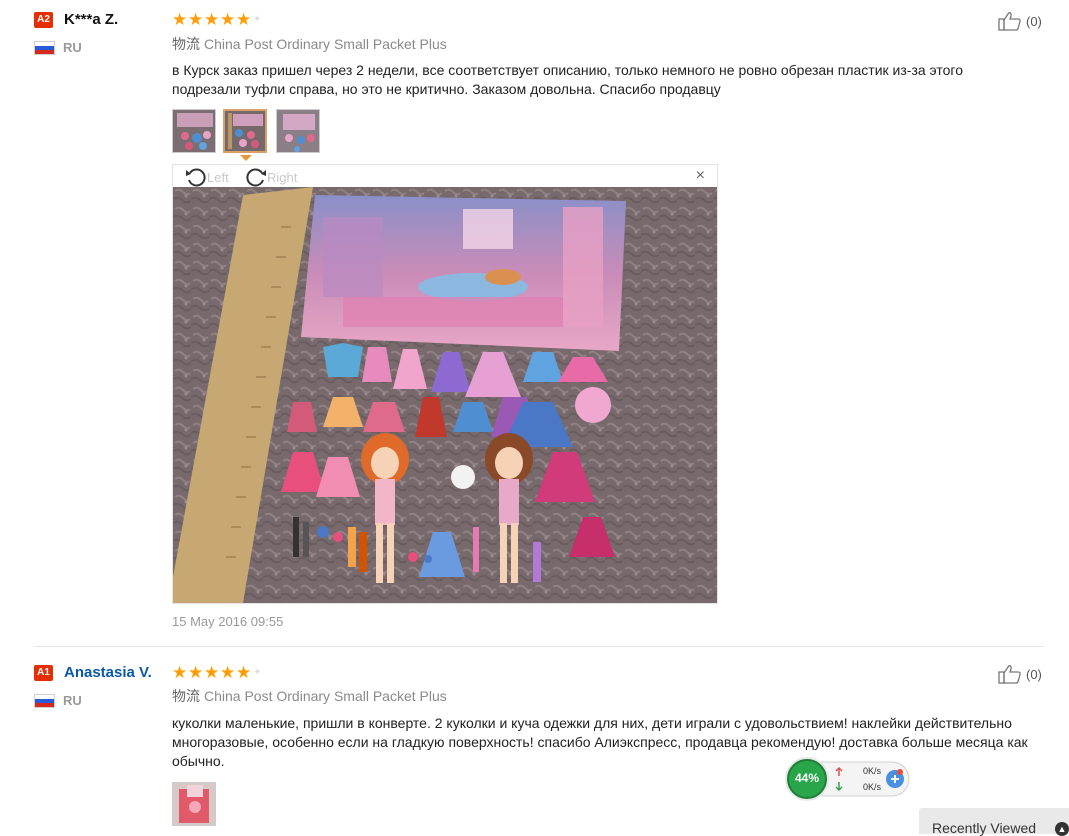 The width and height of the screenshot is (1069, 836). I want to click on network-speed-widget: 44% 0K/s 0K/s, so click(847, 779).